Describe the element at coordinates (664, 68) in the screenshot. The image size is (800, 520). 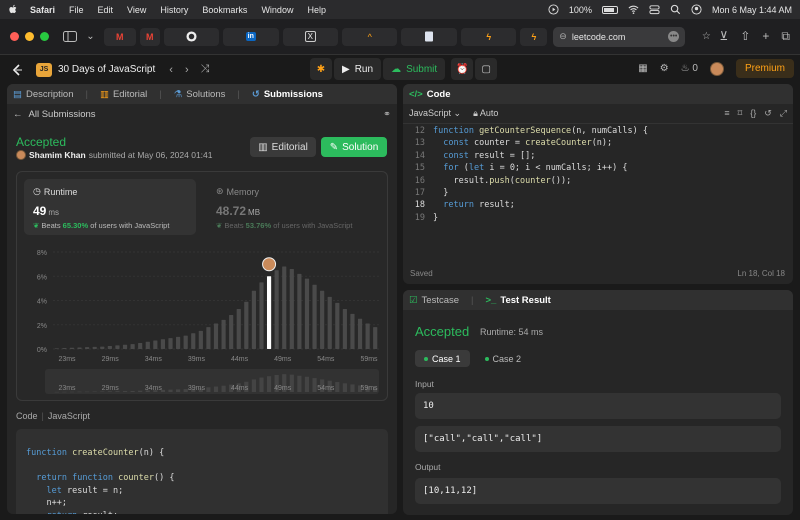
I see `gear-icon: ⚙` at that location.